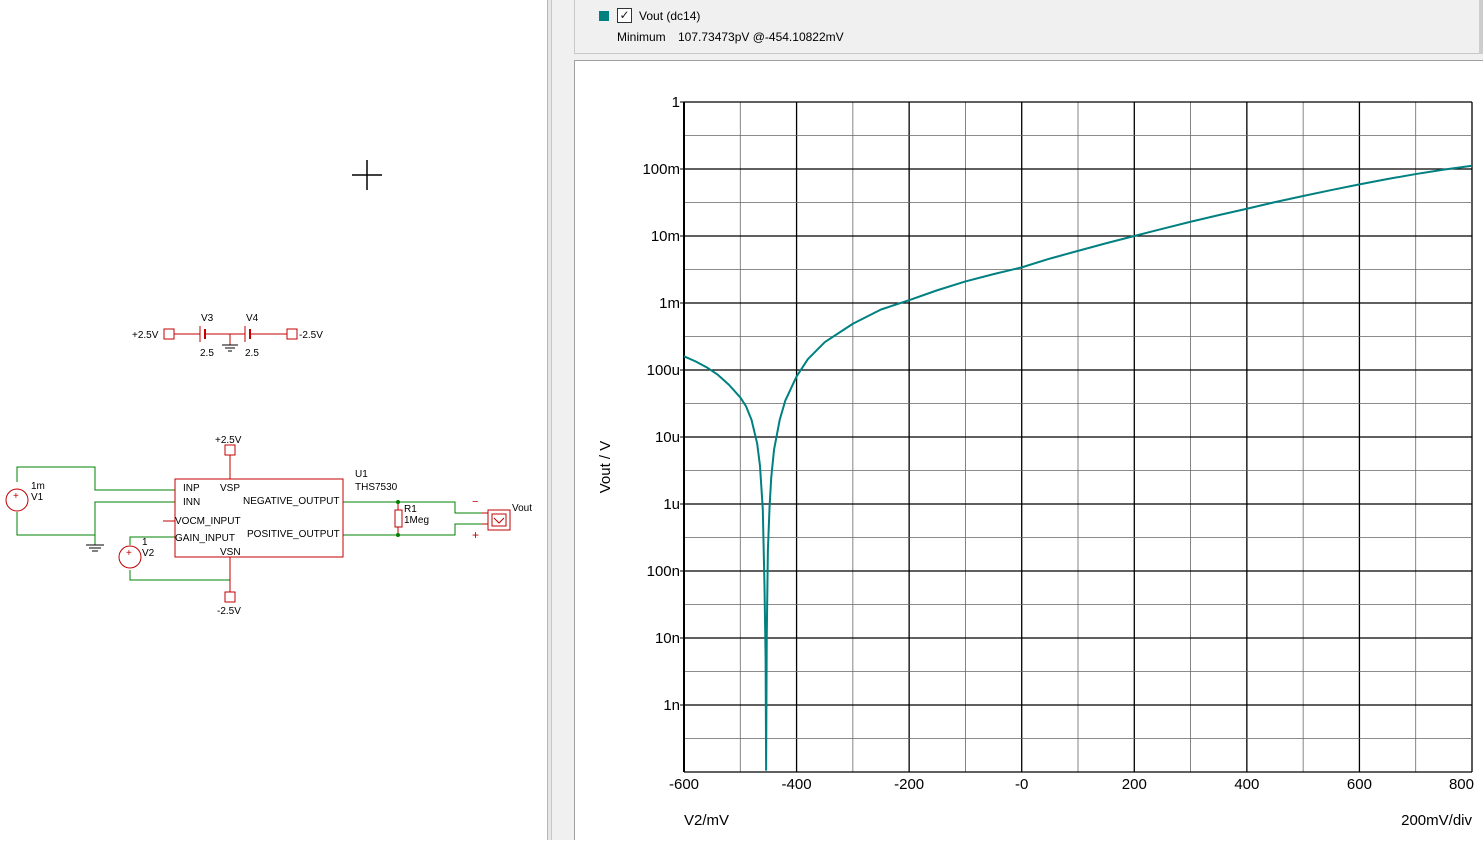  What do you see at coordinates (665, 236) in the screenshot?
I see `y-tick-label: 10m` at bounding box center [665, 236].